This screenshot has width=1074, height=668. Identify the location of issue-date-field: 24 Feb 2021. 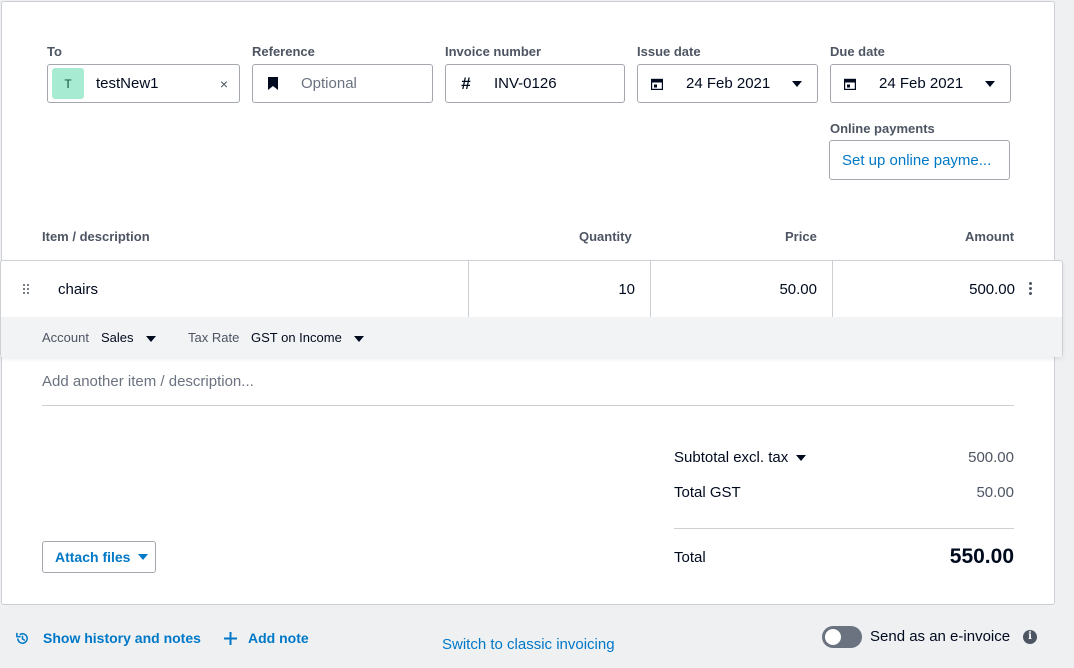
(727, 83).